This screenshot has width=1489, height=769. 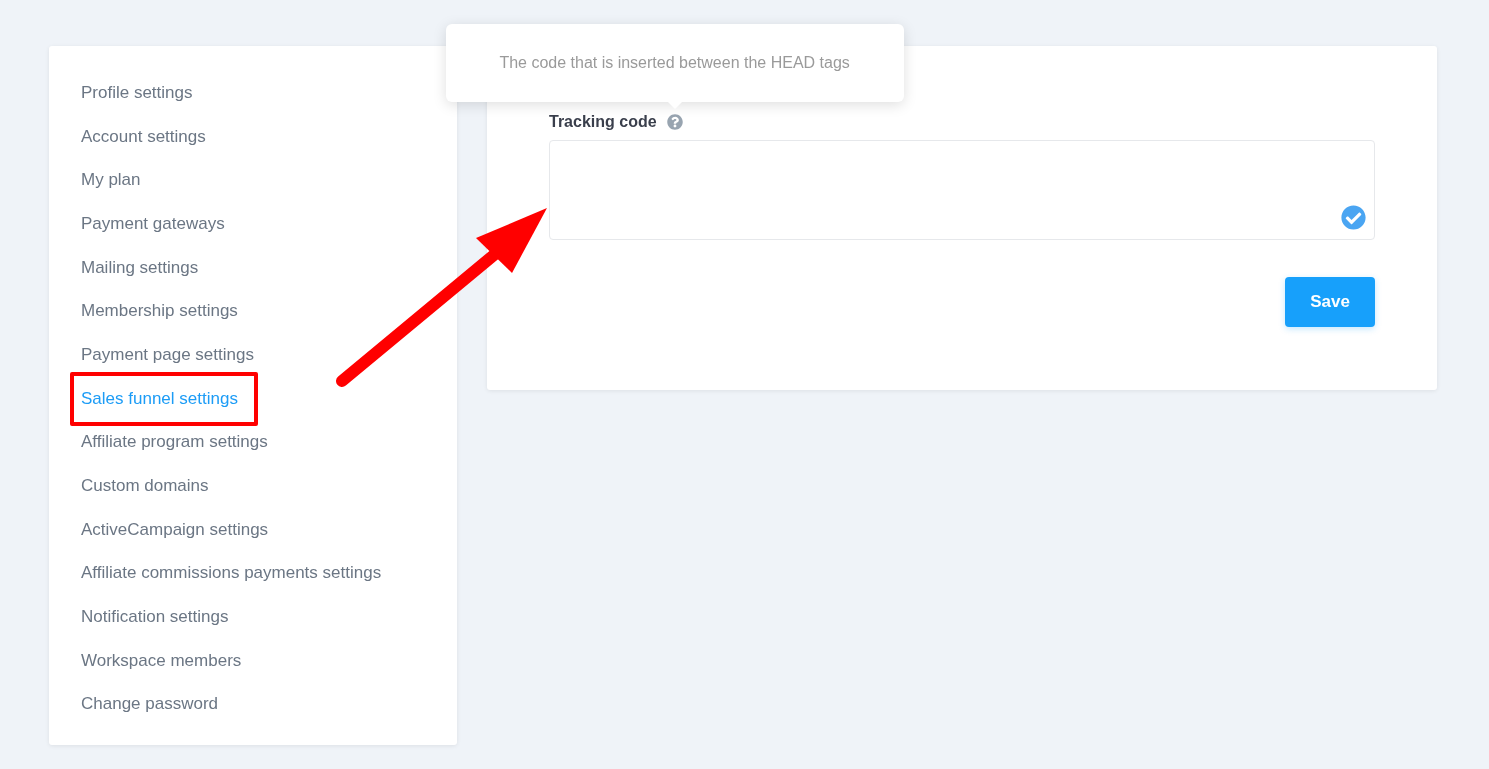 What do you see at coordinates (159, 398) in the screenshot?
I see `sidebar-link: Sales funnel settings` at bounding box center [159, 398].